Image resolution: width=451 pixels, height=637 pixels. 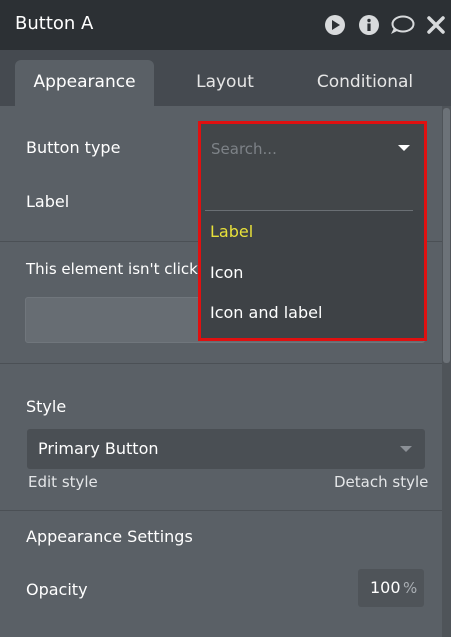 What do you see at coordinates (446, 235) in the screenshot?
I see `scrollbar-thumb` at bounding box center [446, 235].